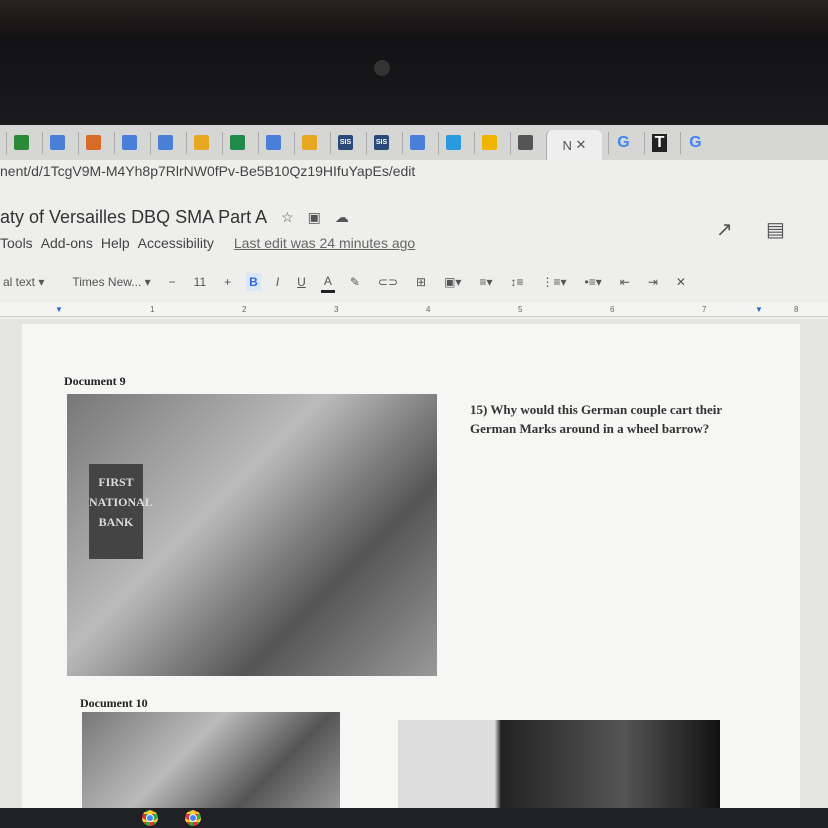 This screenshot has height=828, width=828. I want to click on person-icon, so click(93, 142).